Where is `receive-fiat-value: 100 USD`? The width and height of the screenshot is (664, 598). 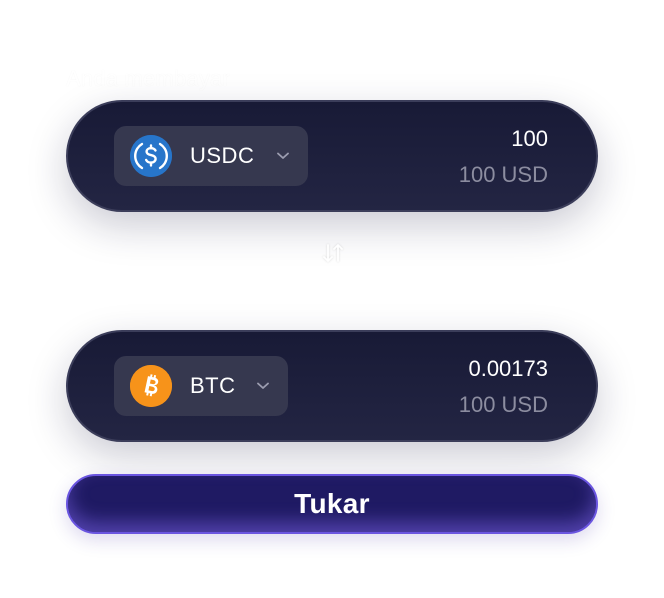
receive-fiat-value: 100 USD is located at coordinates (503, 404).